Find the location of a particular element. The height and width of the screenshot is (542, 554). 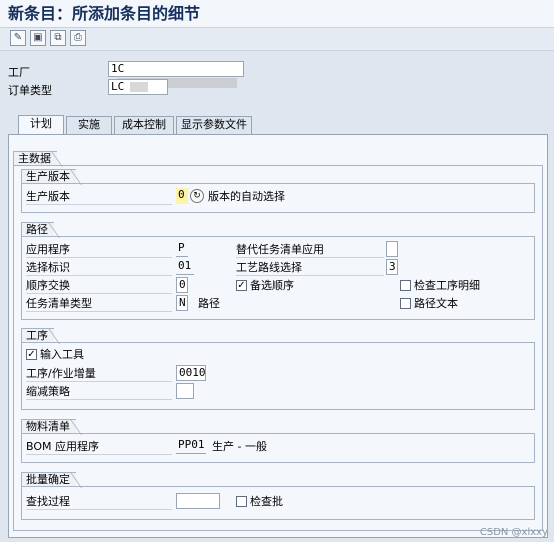

operation-increment-label: 工序/作业增量 is located at coordinates (99, 374).